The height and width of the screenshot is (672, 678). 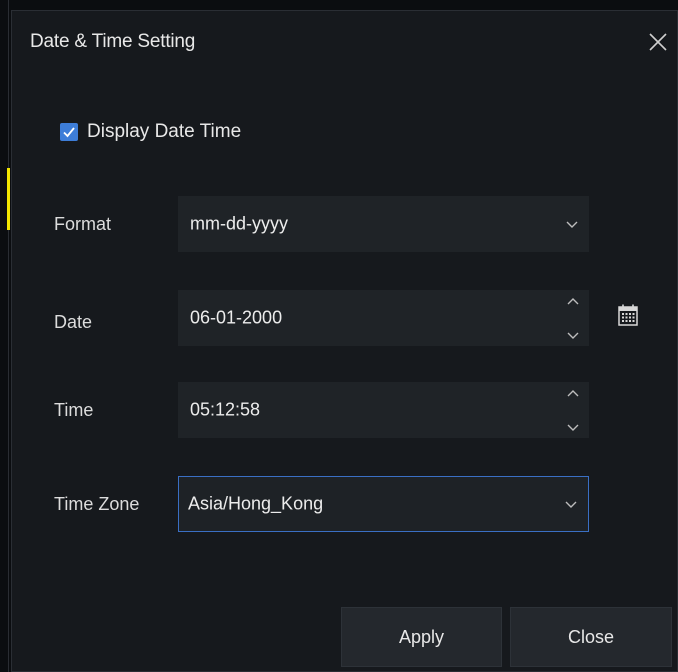 What do you see at coordinates (74, 410) in the screenshot?
I see `time-label: Time` at bounding box center [74, 410].